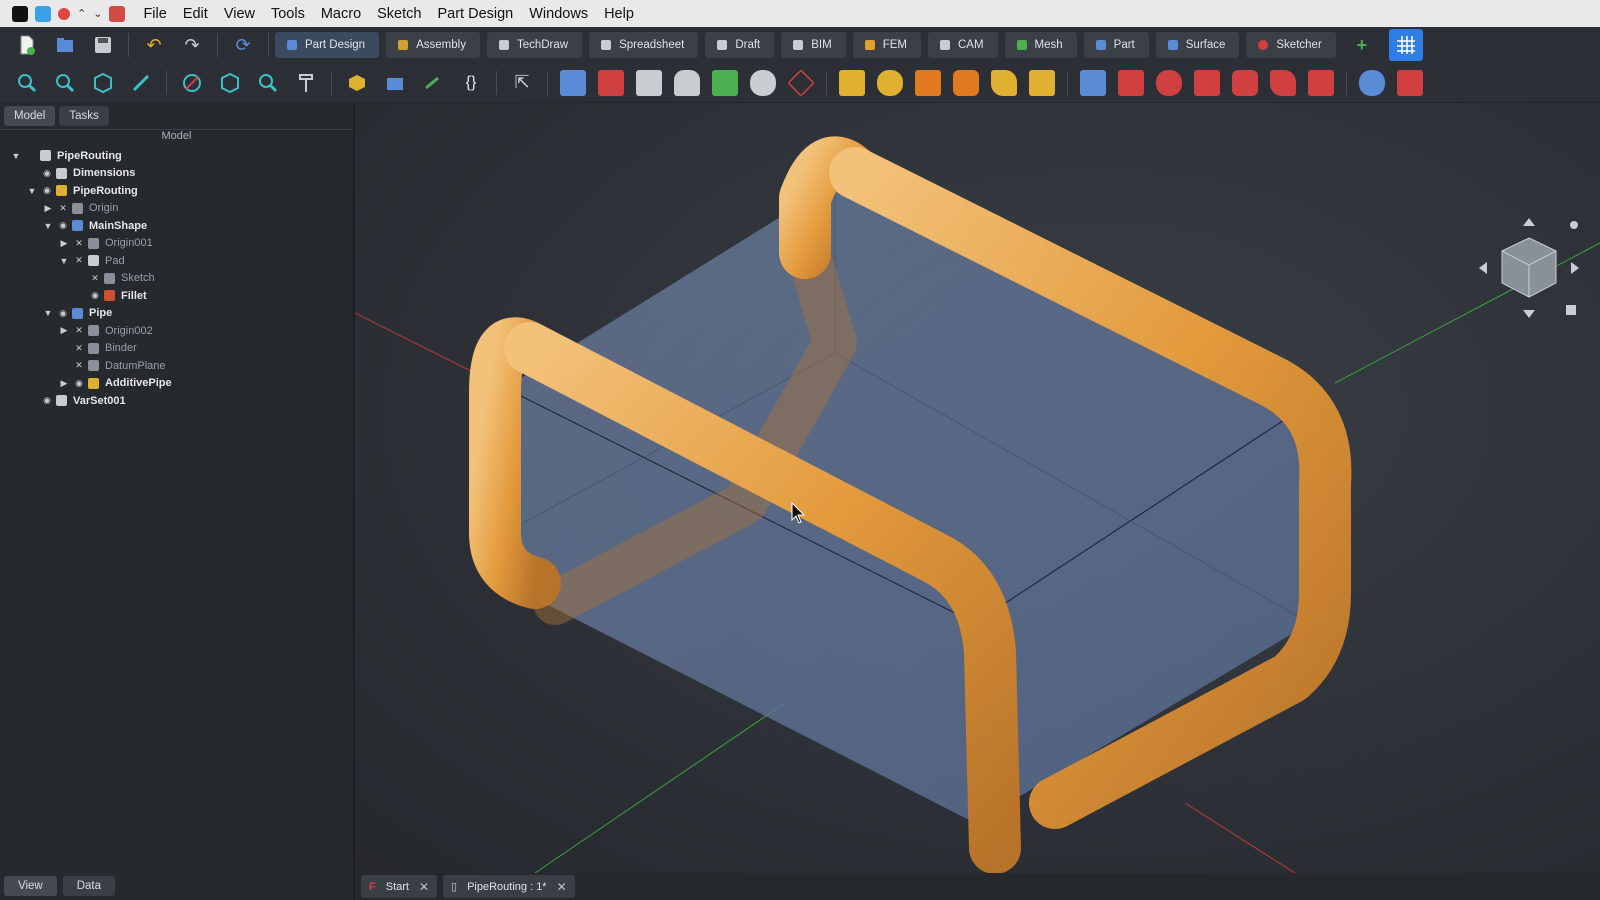 The height and width of the screenshot is (900, 1600). Describe the element at coordinates (176, 349) in the screenshot. I see `tree-item: ✕ Binder` at that location.